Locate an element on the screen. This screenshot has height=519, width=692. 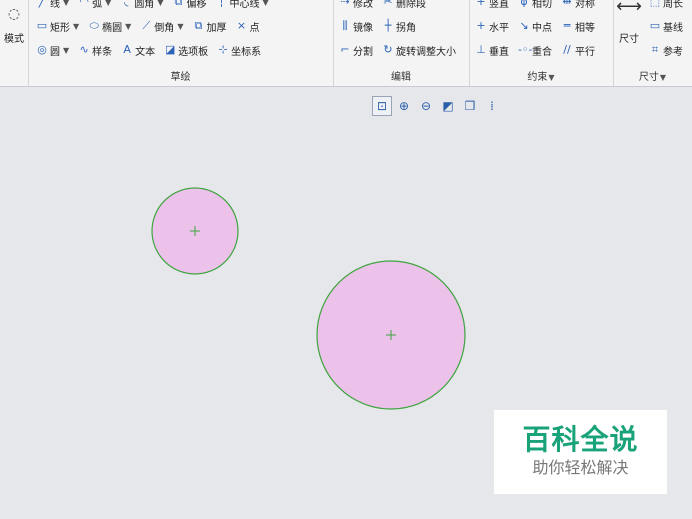
vertical-icon: + is located at coordinates (481, 4).